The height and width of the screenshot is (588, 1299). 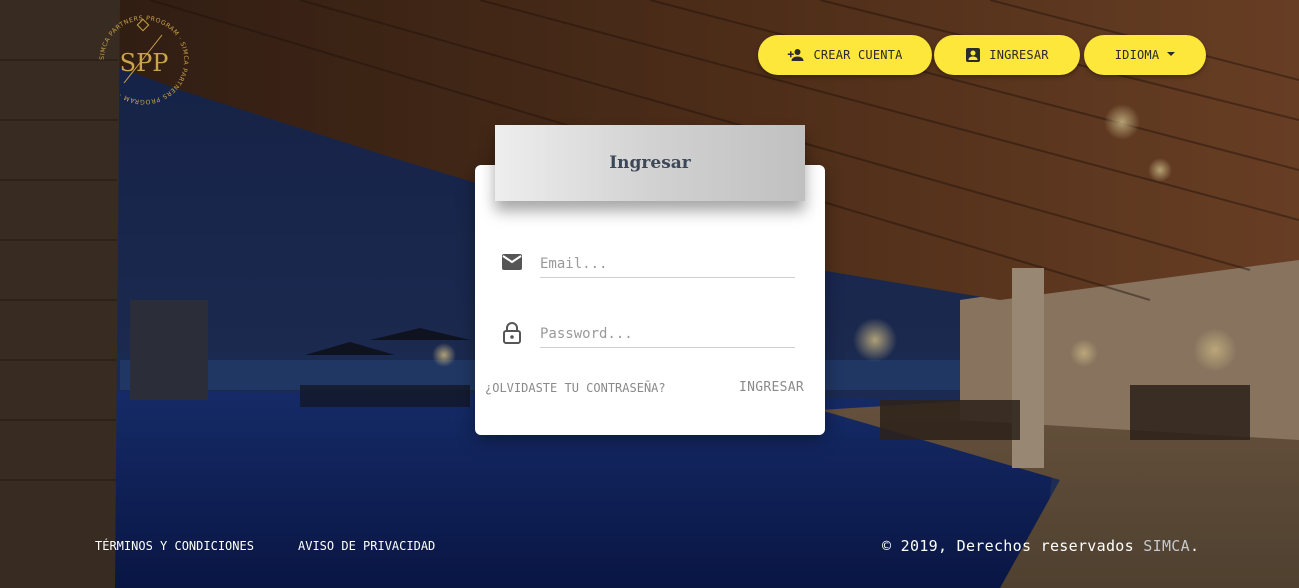 I want to click on ingresar-nav-button: INGRESAR, so click(x=1007, y=55).